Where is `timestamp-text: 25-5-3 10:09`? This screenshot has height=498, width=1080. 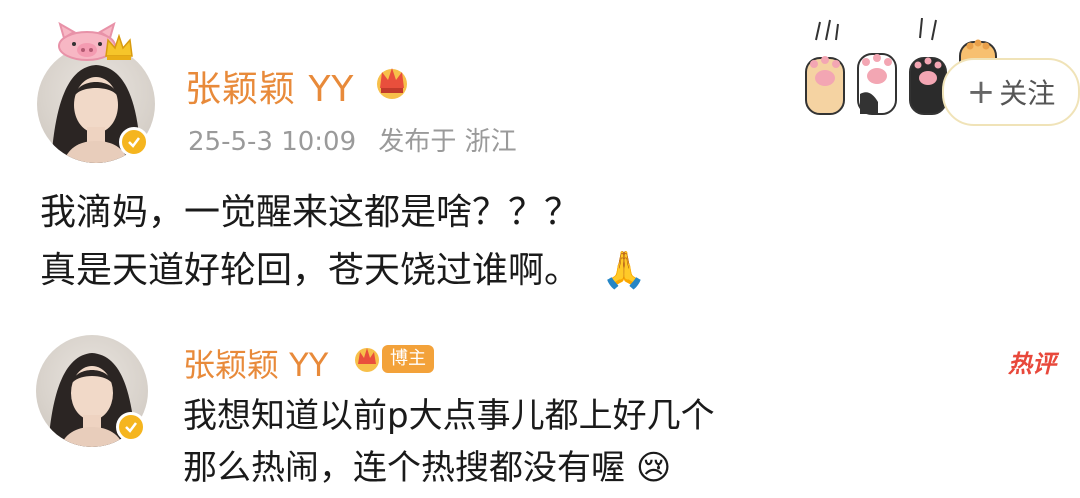 timestamp-text: 25-5-3 10:09 is located at coordinates (272, 142).